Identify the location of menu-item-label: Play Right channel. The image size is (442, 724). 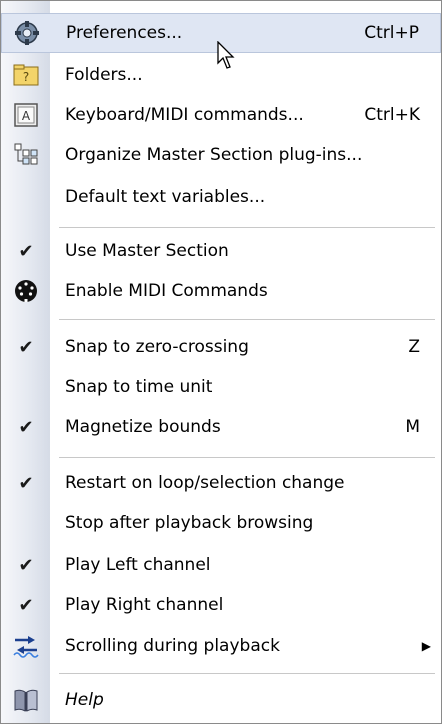
(144, 605).